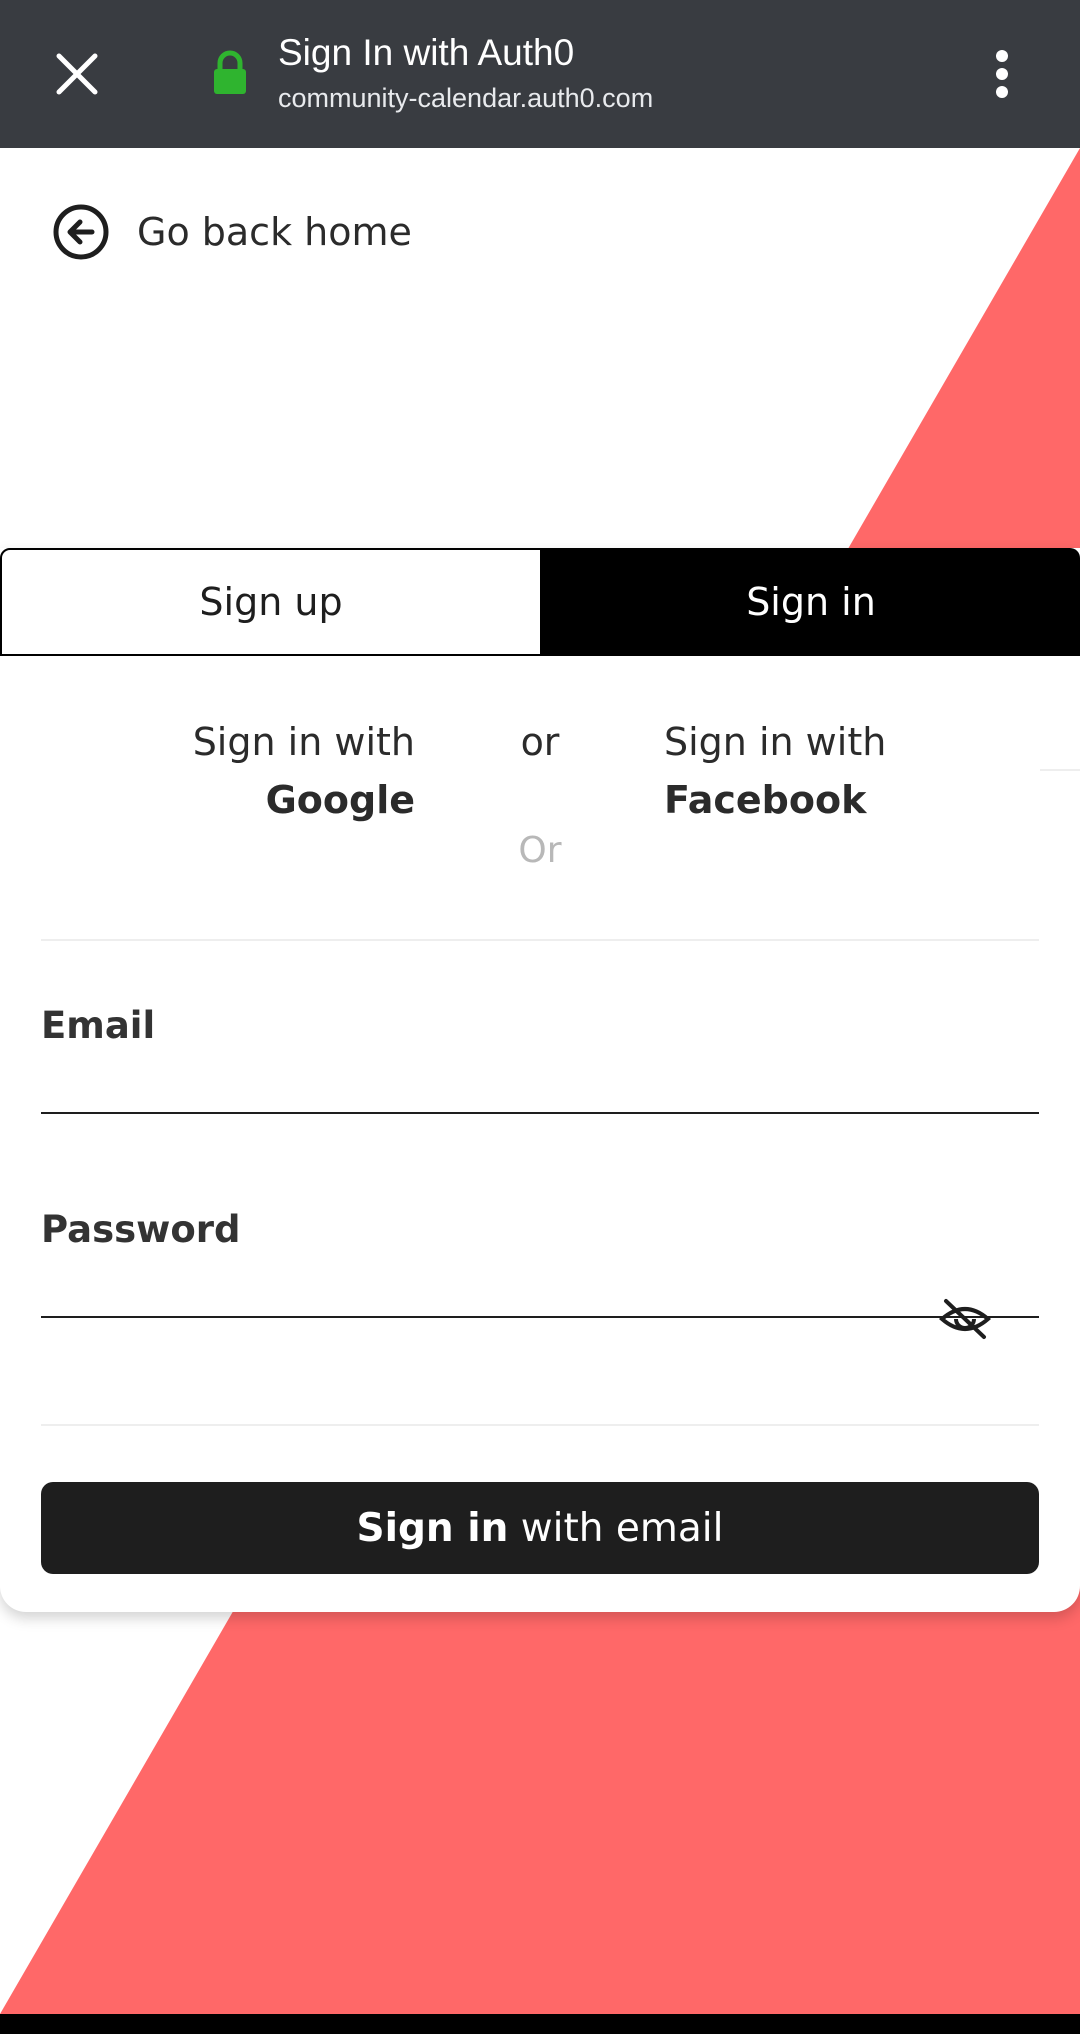  I want to click on social-or-separator: or, so click(540, 742).